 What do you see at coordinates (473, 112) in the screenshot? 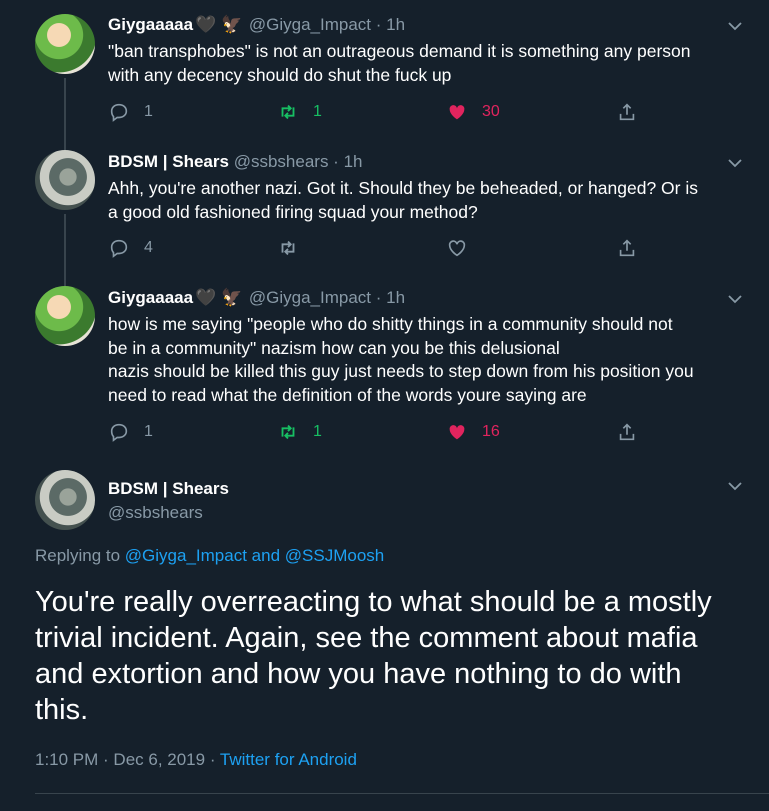
I see `like-button: 30` at bounding box center [473, 112].